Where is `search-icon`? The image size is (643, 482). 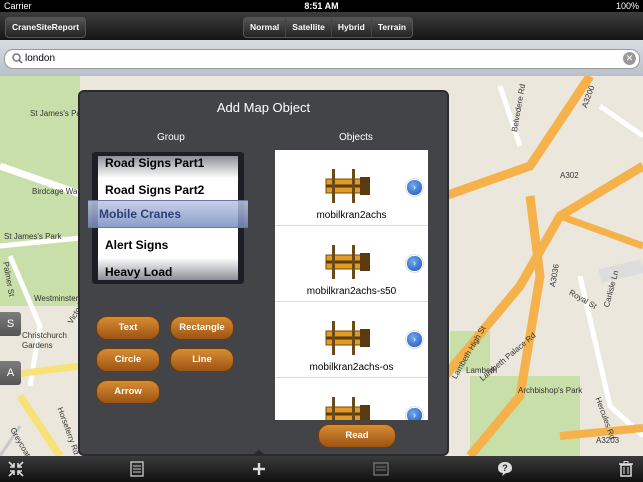 search-icon is located at coordinates (17, 58).